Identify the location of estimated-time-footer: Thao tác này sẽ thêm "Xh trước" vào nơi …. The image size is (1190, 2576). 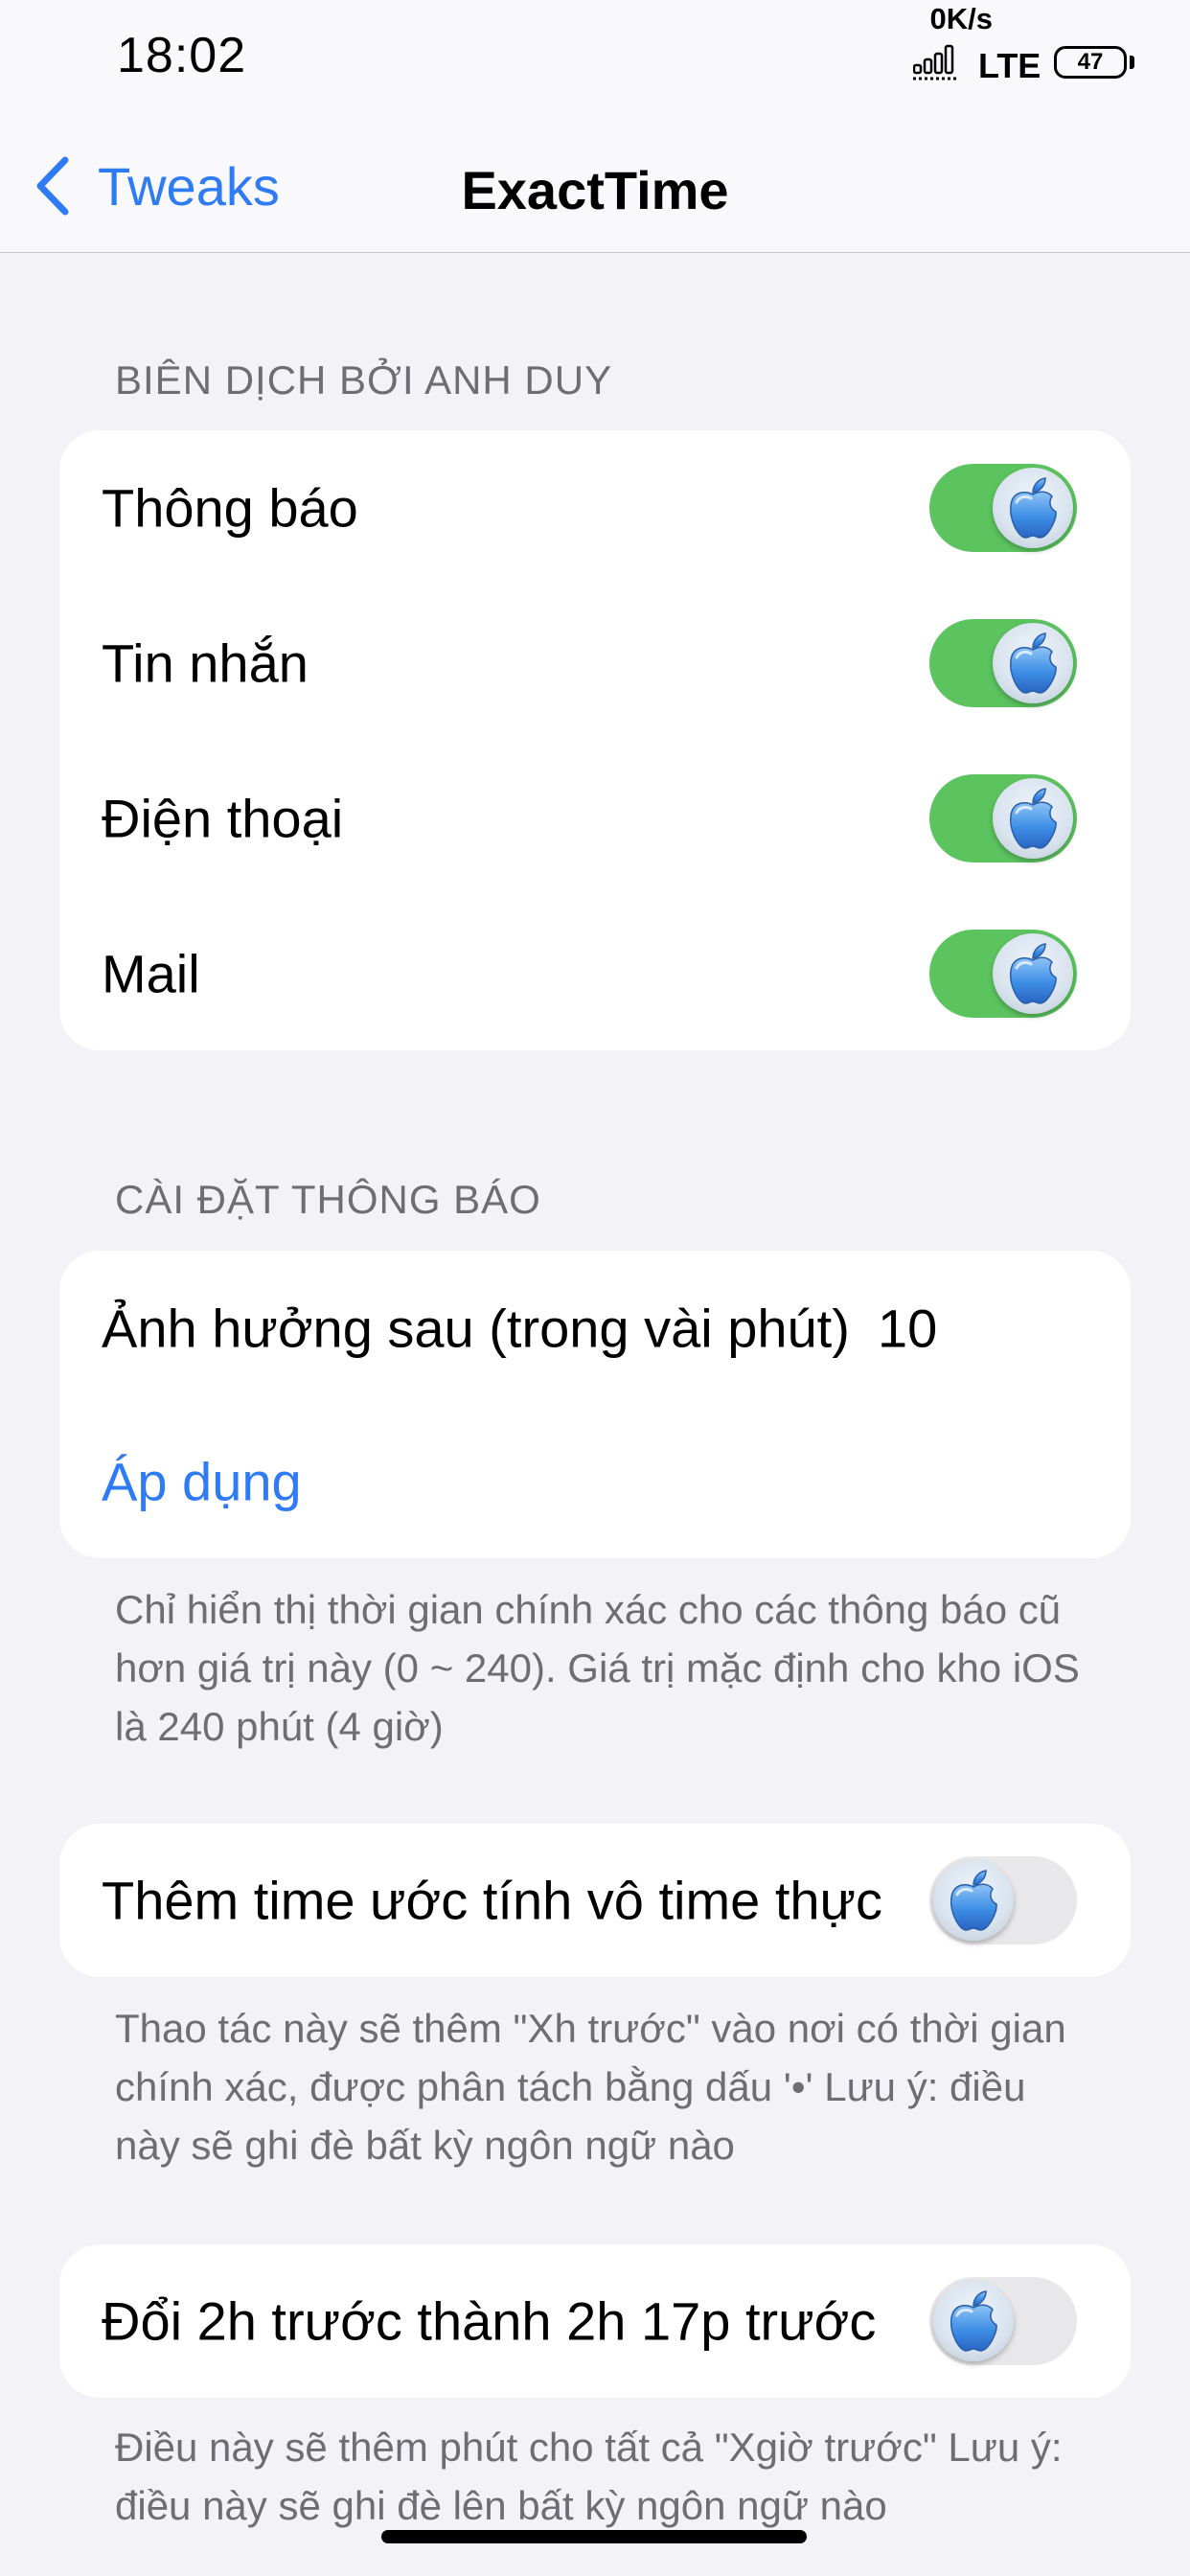
(590, 2087).